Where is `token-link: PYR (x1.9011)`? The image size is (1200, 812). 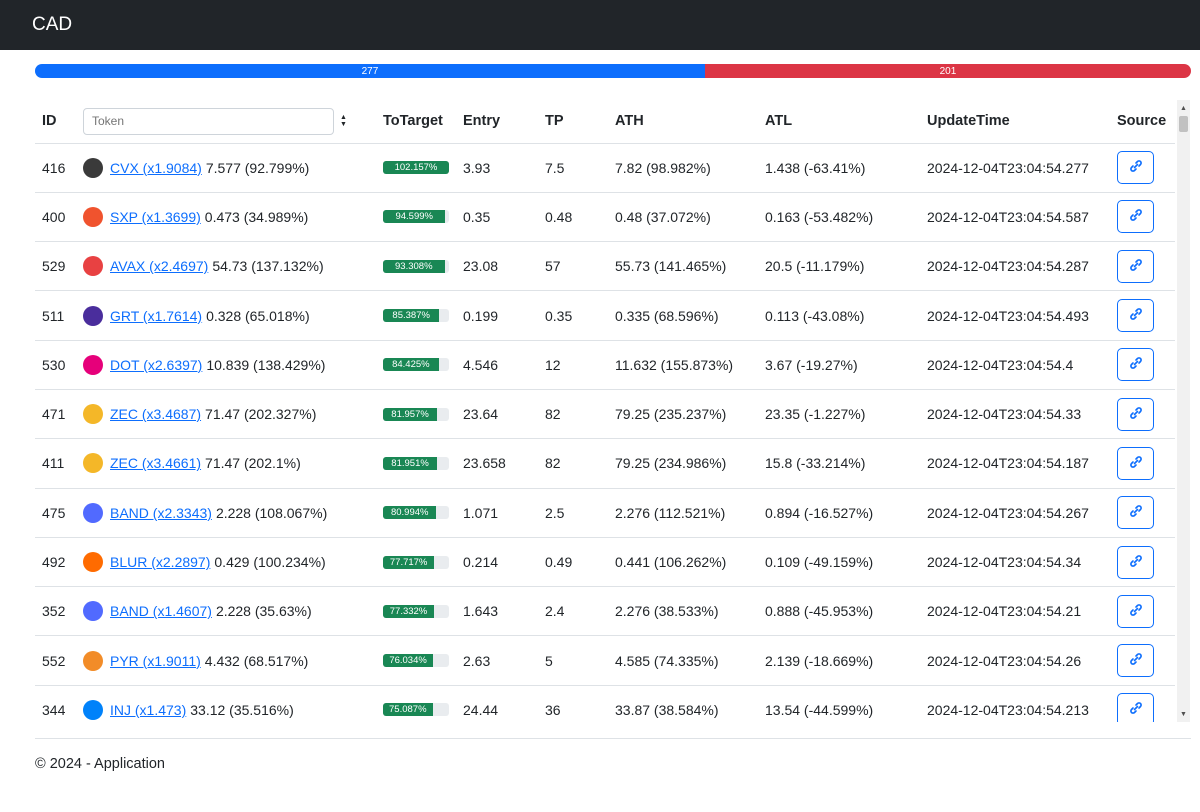 token-link: PYR (x1.9011) is located at coordinates (155, 661).